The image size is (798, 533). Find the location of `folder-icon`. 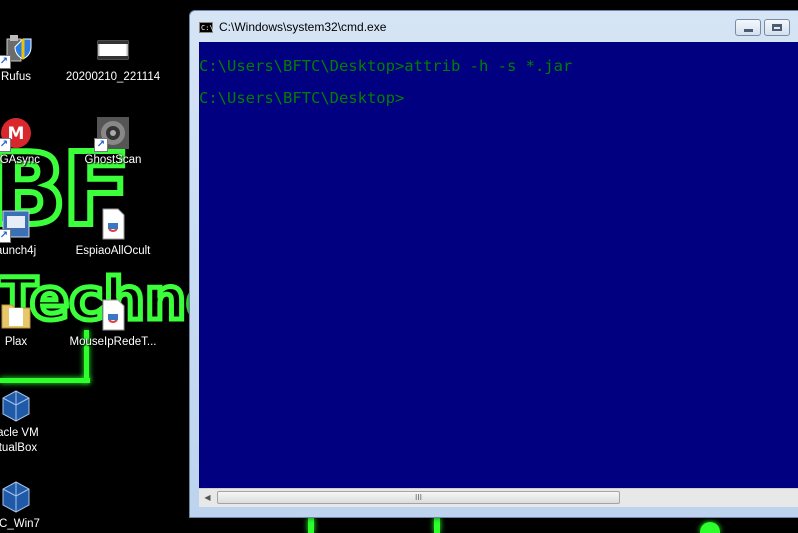

folder-icon is located at coordinates (16, 315).